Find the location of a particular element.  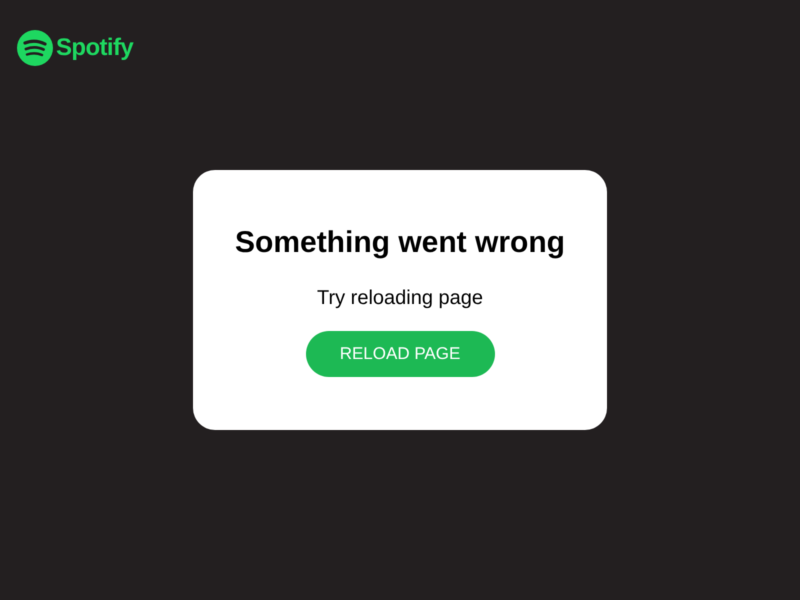

reload-button: RELOAD PAGE is located at coordinates (400, 354).